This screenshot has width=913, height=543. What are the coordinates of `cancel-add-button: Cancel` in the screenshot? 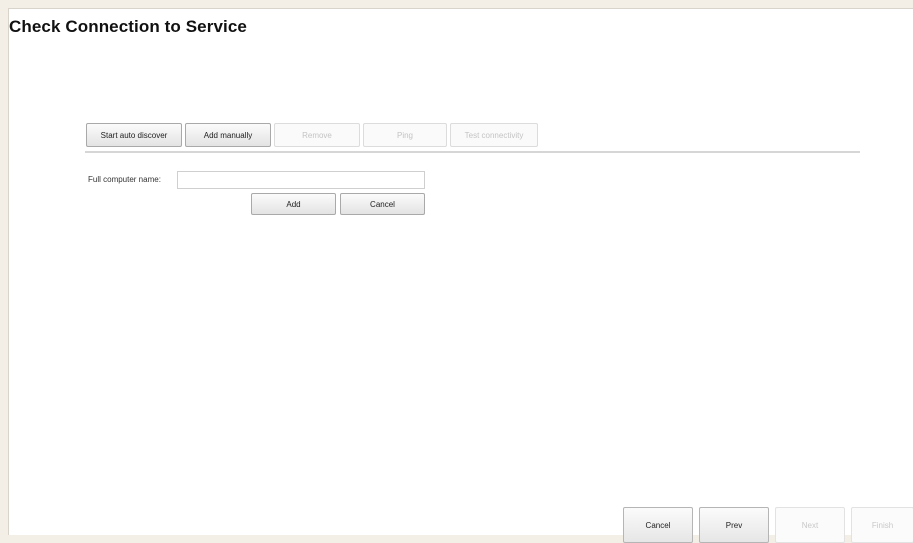 It's located at (382, 204).